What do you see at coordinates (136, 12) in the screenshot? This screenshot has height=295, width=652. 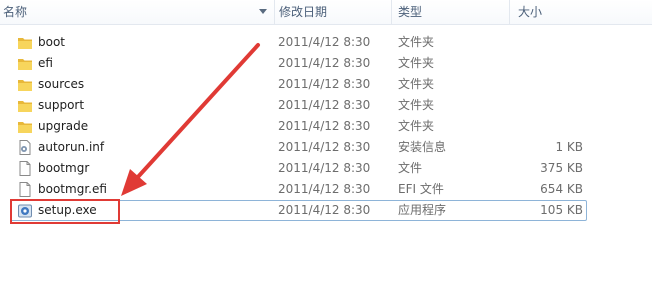 I see `column-header-name: 名称` at bounding box center [136, 12].